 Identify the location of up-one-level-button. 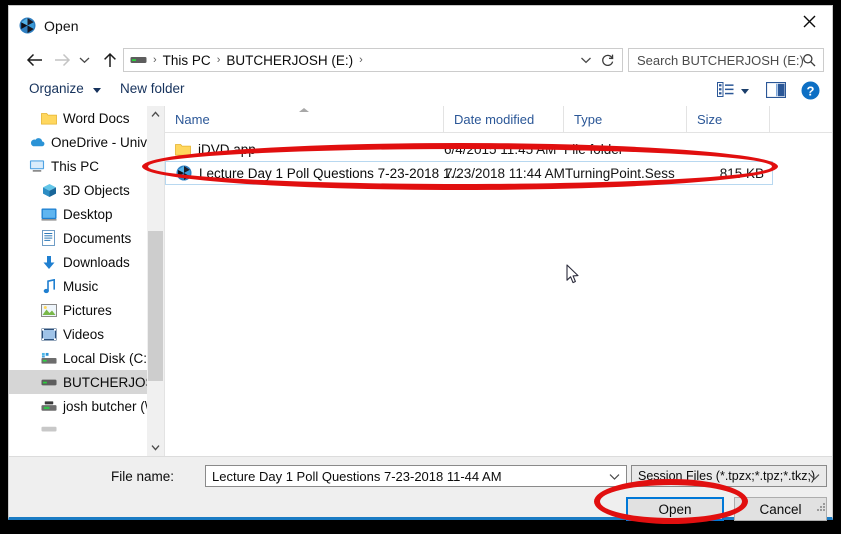
(110, 60).